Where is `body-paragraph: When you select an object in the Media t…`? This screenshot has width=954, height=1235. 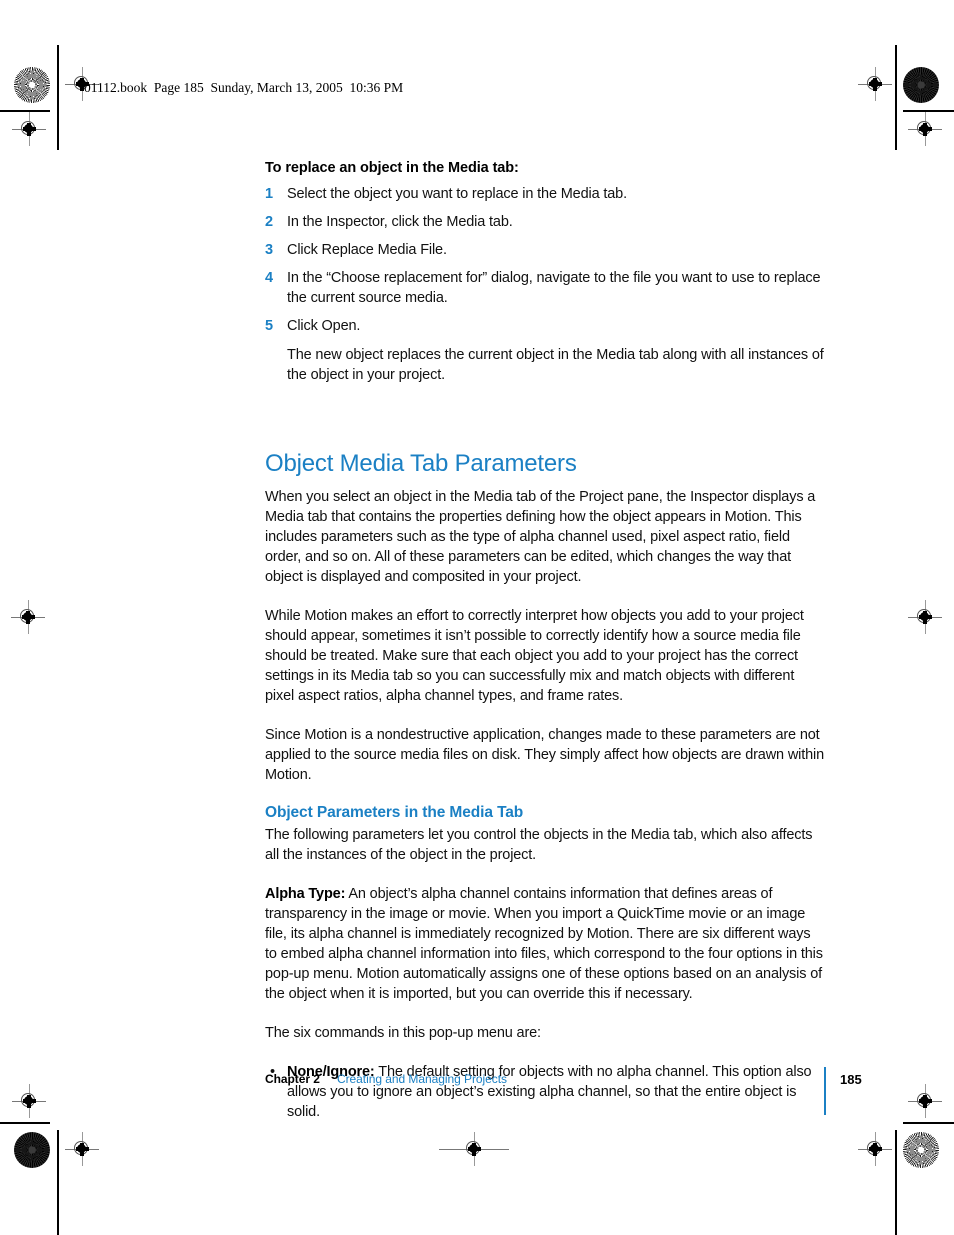 body-paragraph: When you select an object in the Media t… is located at coordinates (540, 536).